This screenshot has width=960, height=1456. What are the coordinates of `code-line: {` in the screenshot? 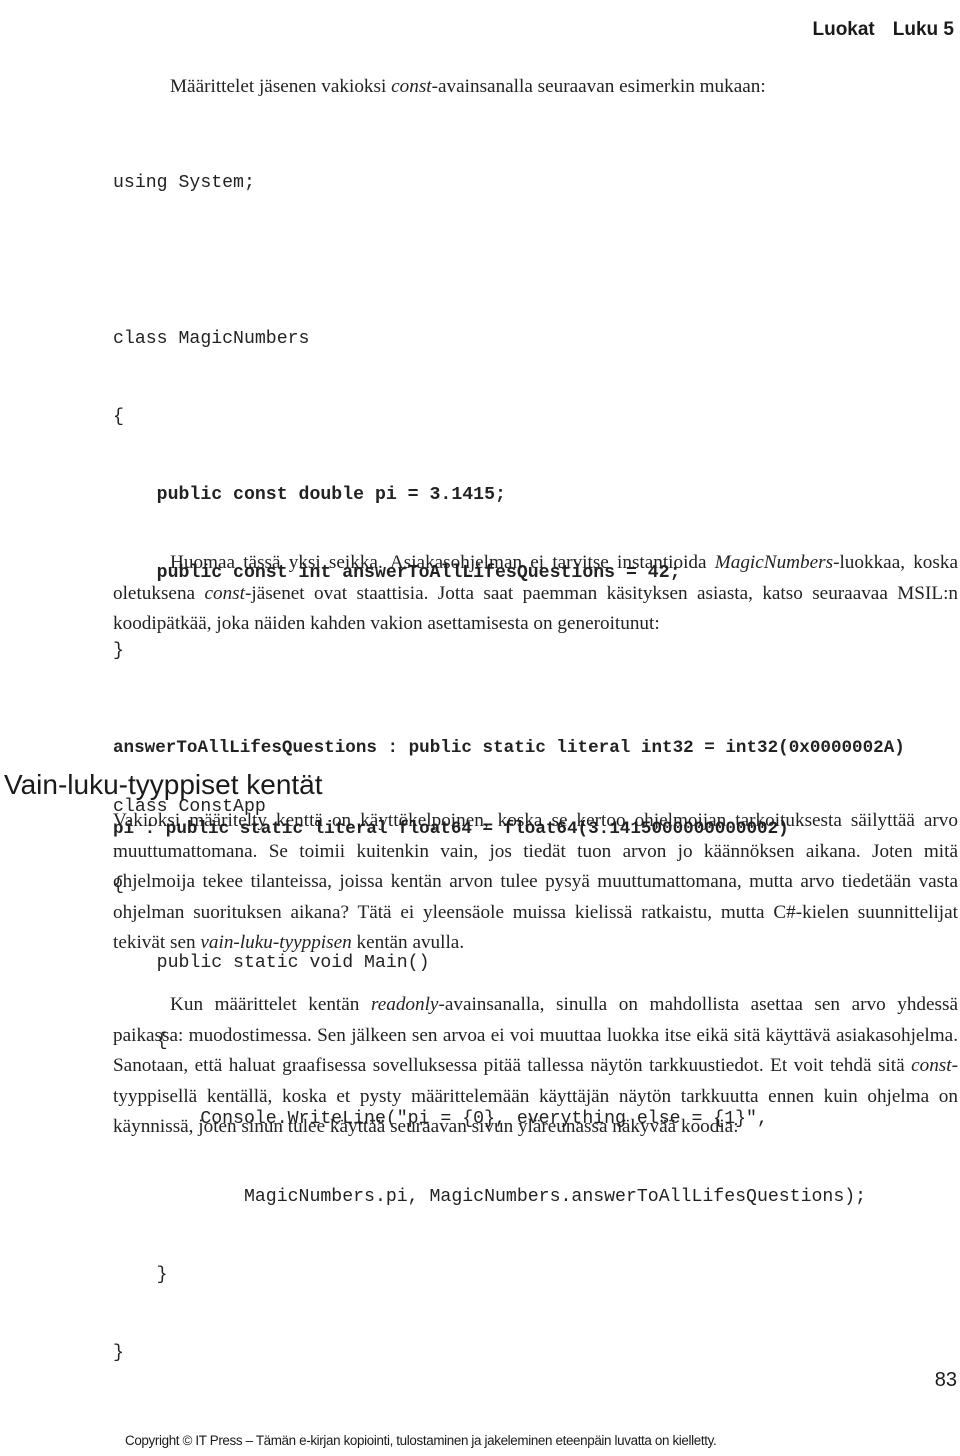 It's located at (118, 417).